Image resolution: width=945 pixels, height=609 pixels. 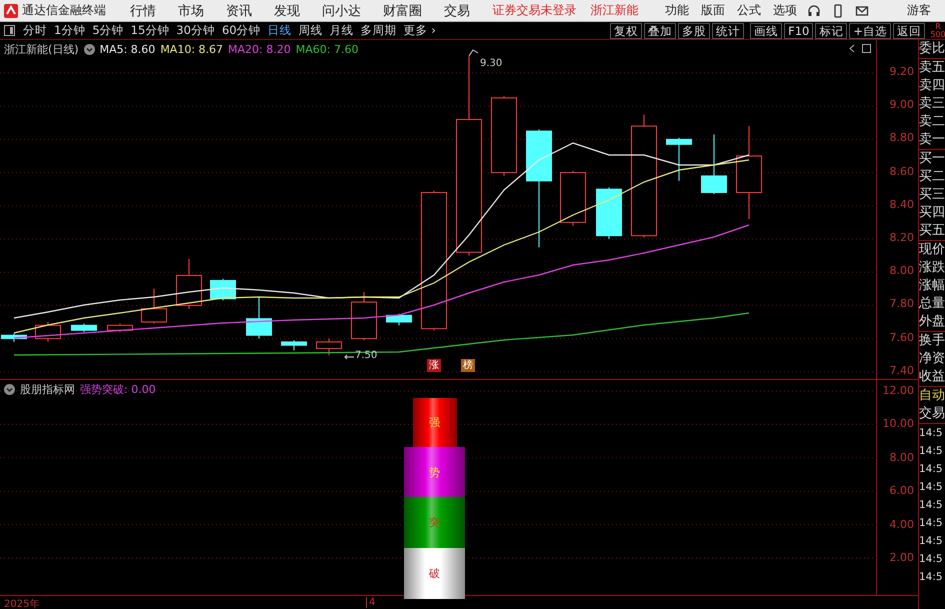 I want to click on menu-item: 选项, so click(x=785, y=10).